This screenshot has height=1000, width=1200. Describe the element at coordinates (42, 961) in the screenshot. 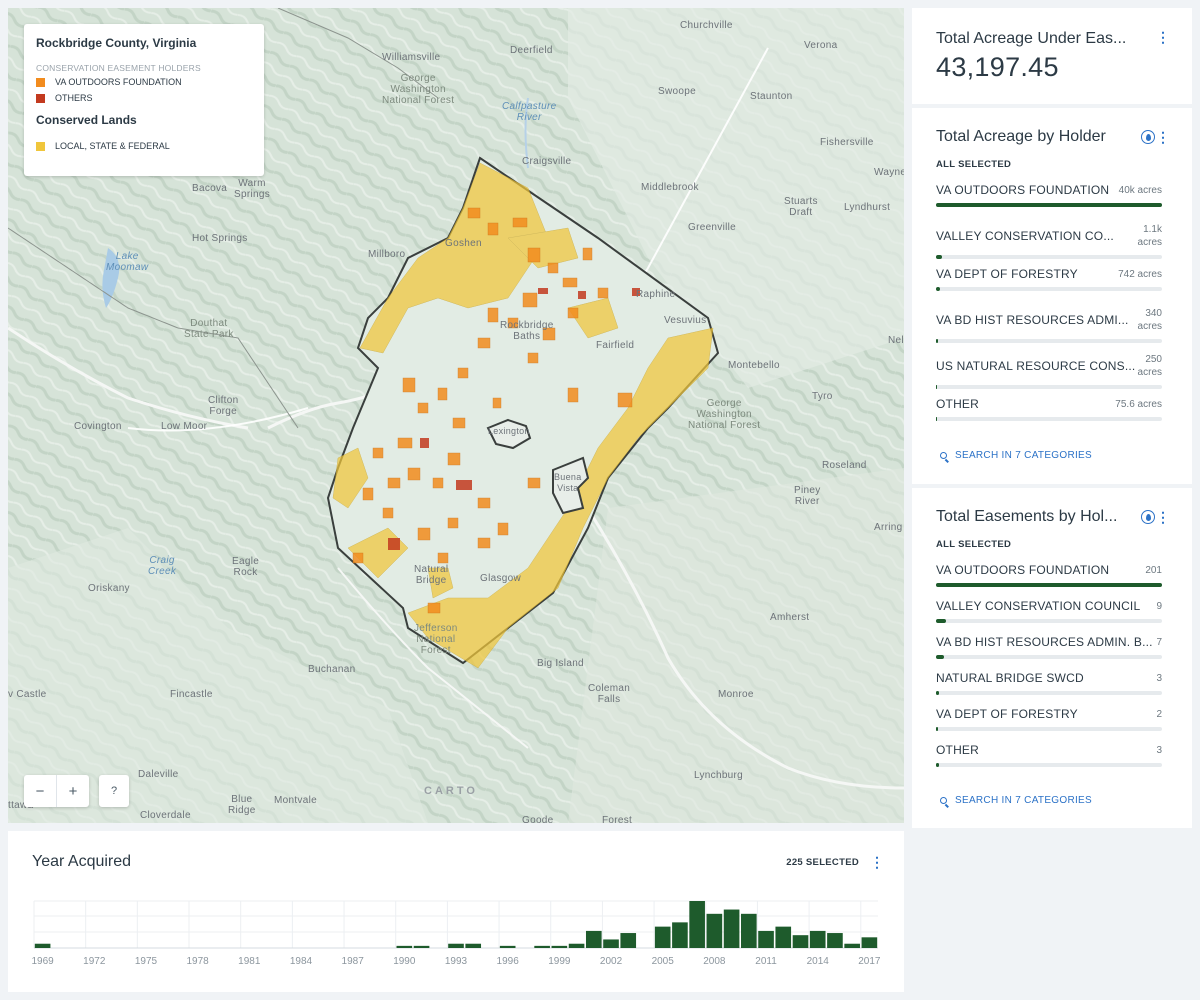

I see `x-tick-label: 1969` at that location.